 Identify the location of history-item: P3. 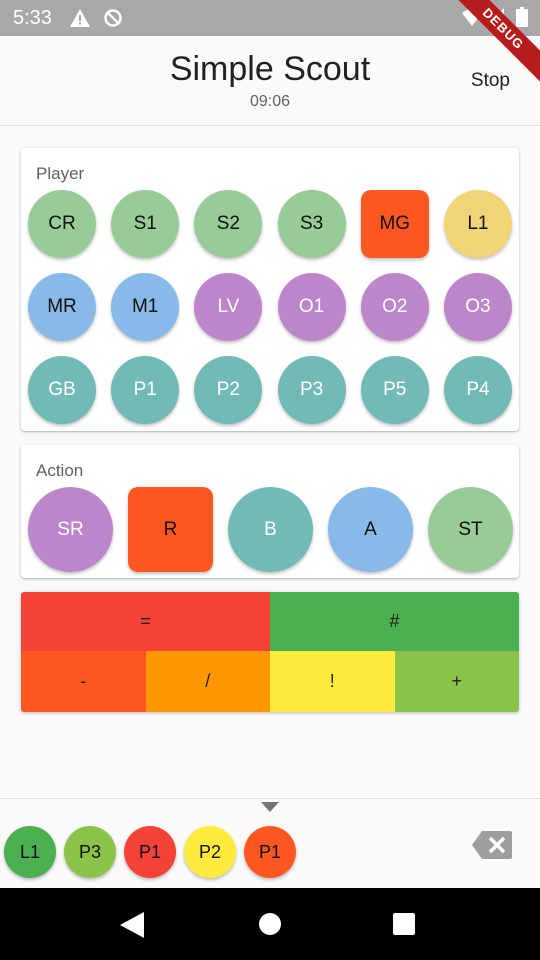
(90, 852).